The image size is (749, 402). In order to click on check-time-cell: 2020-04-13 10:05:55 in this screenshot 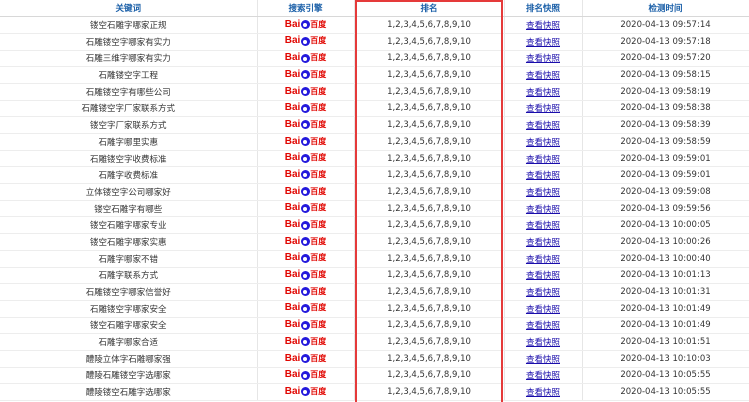, I will do `click(665, 392)`.